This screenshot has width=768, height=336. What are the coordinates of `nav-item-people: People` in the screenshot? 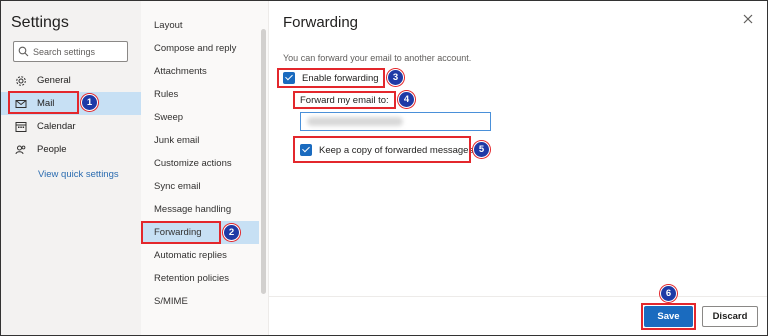 It's located at (71, 149).